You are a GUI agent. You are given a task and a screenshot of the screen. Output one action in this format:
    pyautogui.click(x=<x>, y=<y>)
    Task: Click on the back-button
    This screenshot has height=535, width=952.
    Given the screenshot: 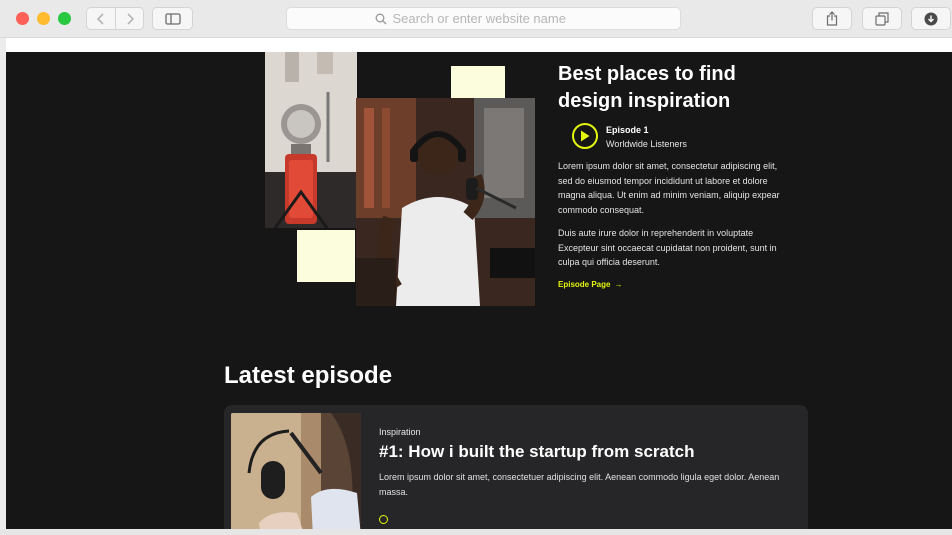 What is the action you would take?
    pyautogui.click(x=100, y=18)
    